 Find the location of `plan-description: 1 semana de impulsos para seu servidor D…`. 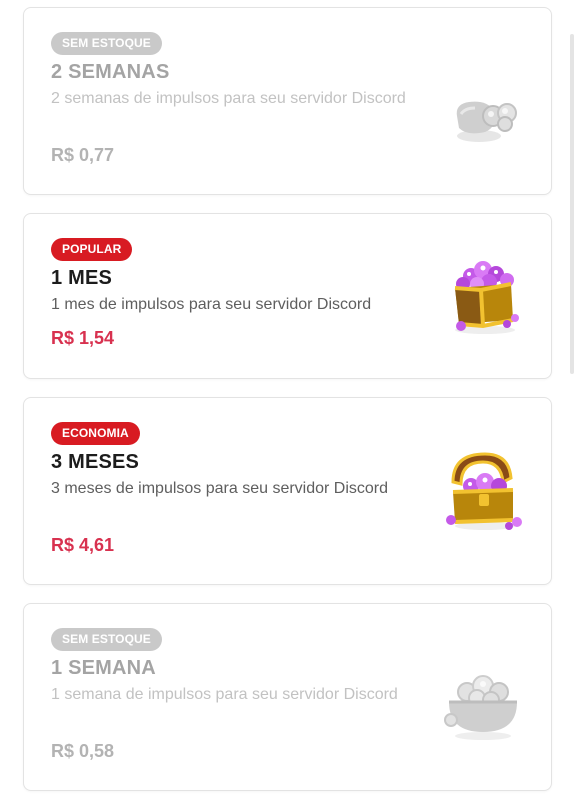

plan-description: 1 semana de impulsos para seu servidor D… is located at coordinates (224, 694).